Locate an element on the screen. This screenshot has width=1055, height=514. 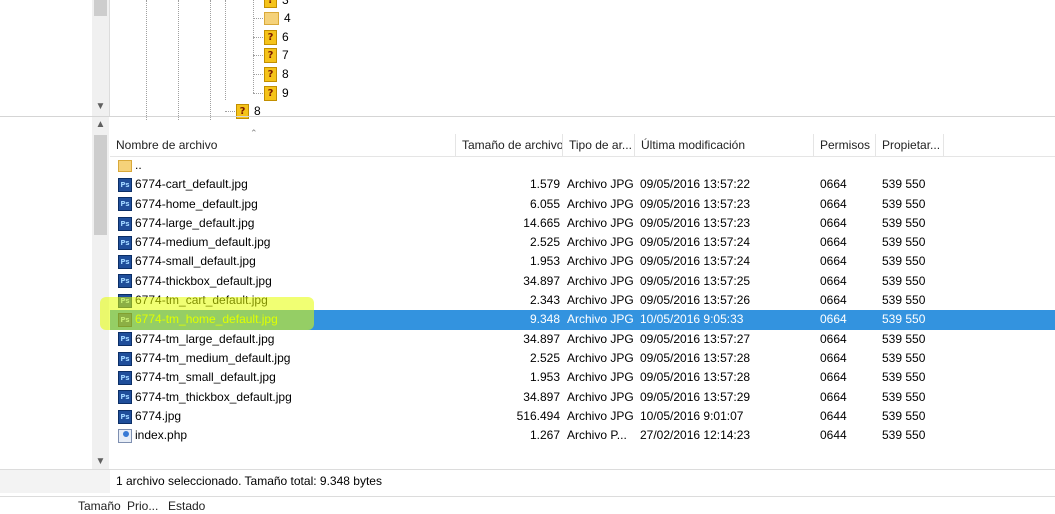
pane-divider is located at coordinates (527, 116).